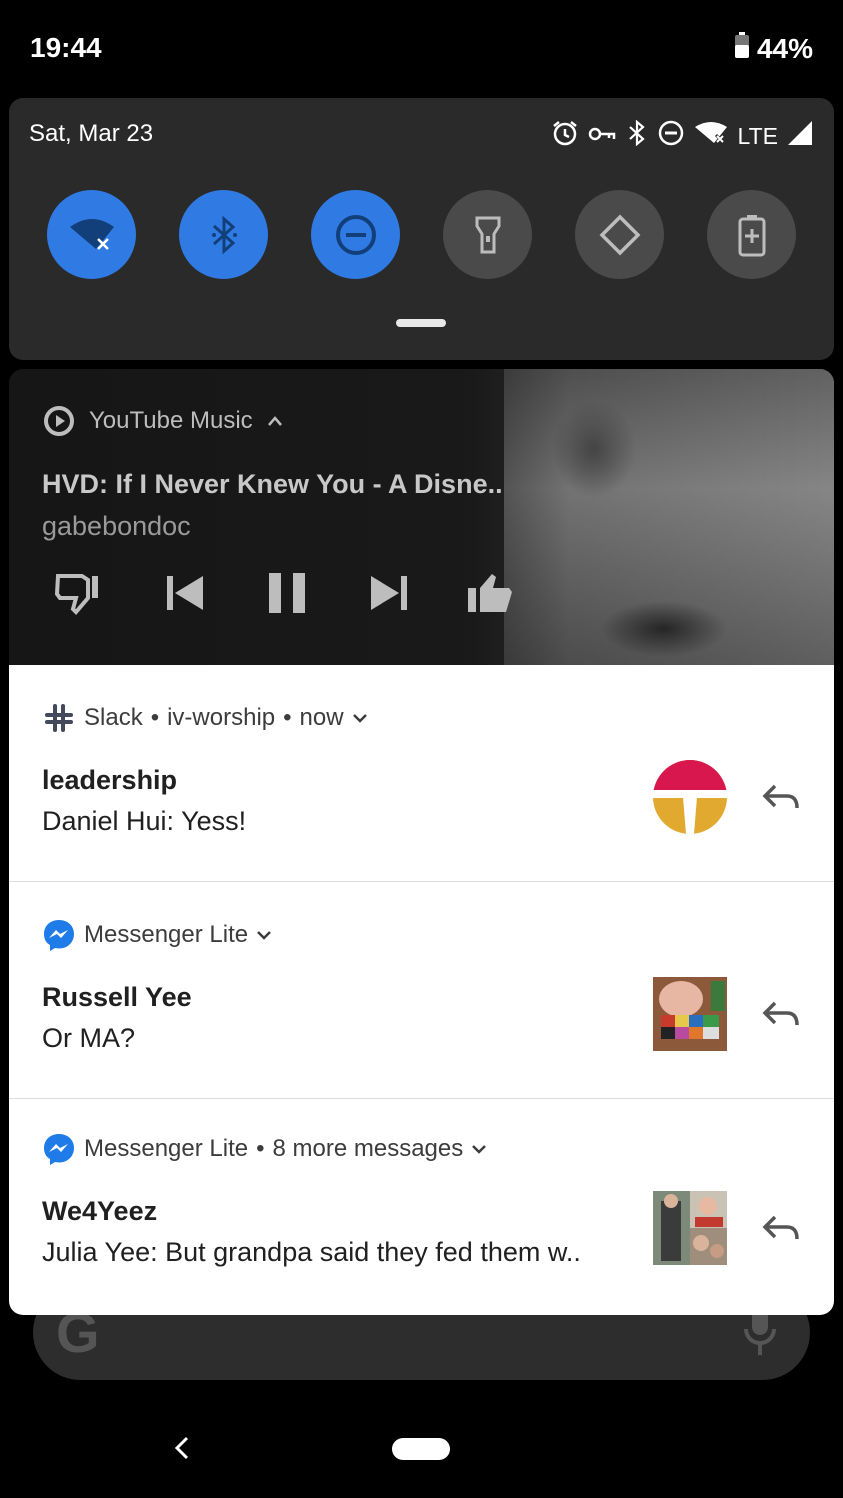  Describe the element at coordinates (565, 136) in the screenshot. I see `alarm-icon` at that location.